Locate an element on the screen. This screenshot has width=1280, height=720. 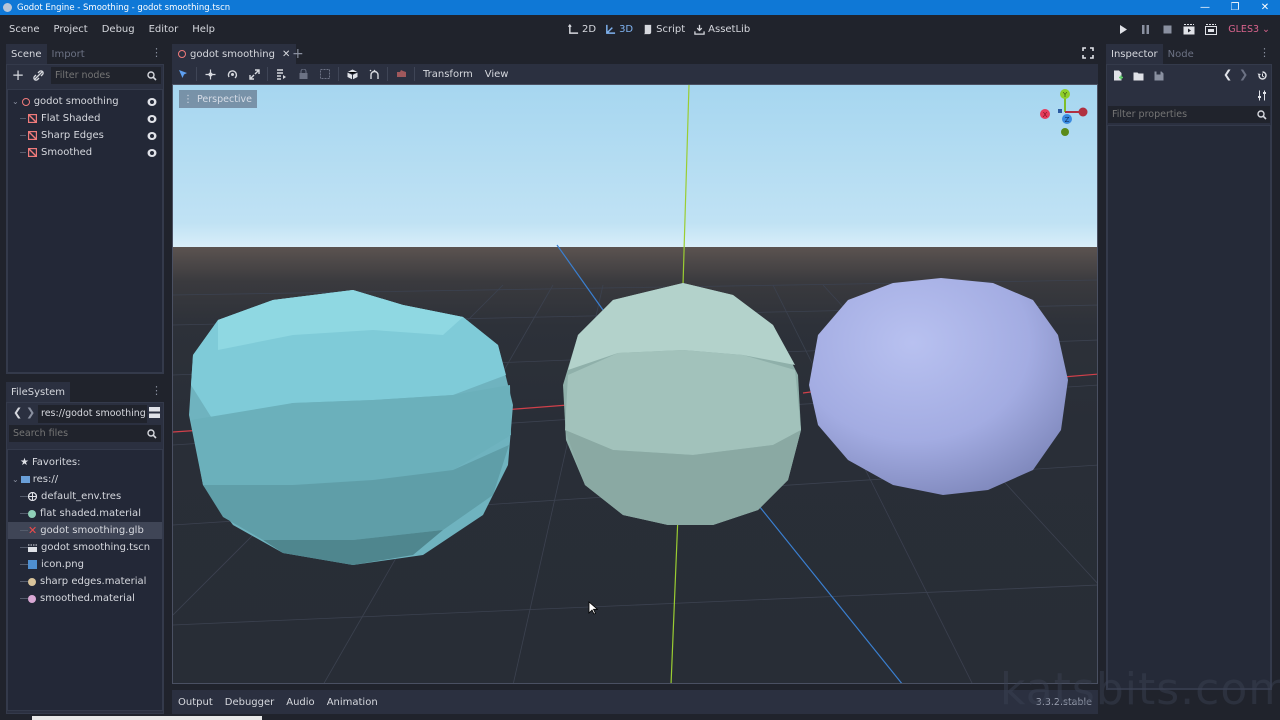
tab-import: Import is located at coordinates (68, 54).